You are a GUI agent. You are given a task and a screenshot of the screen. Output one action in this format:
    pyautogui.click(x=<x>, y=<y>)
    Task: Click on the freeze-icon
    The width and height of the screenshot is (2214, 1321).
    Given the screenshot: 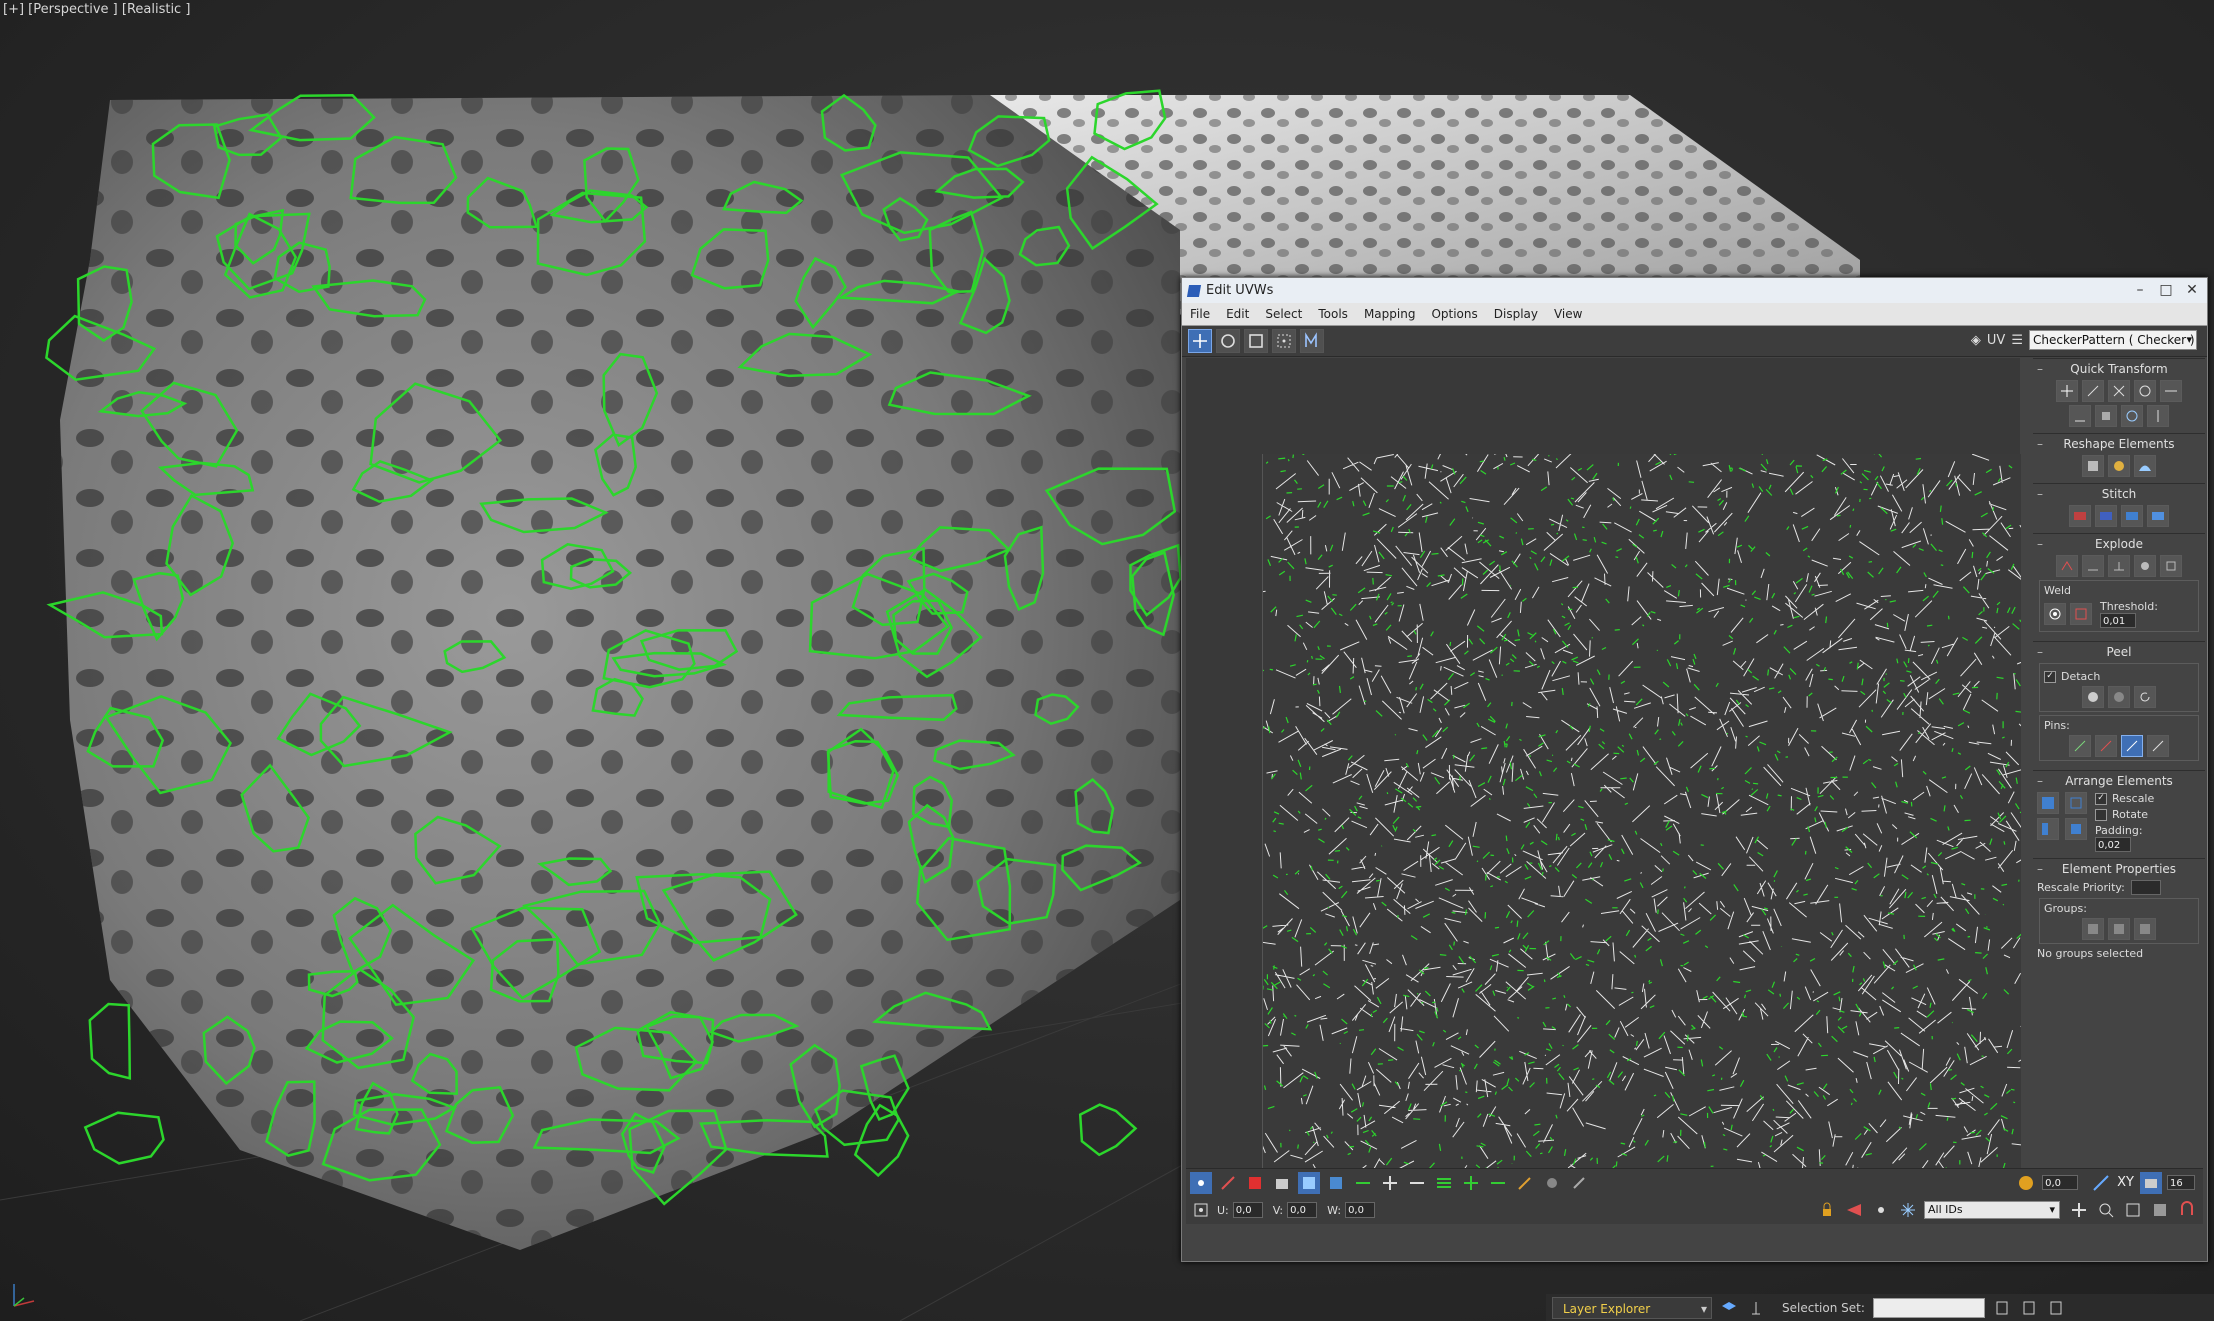 What is the action you would take?
    pyautogui.click(x=1881, y=1210)
    